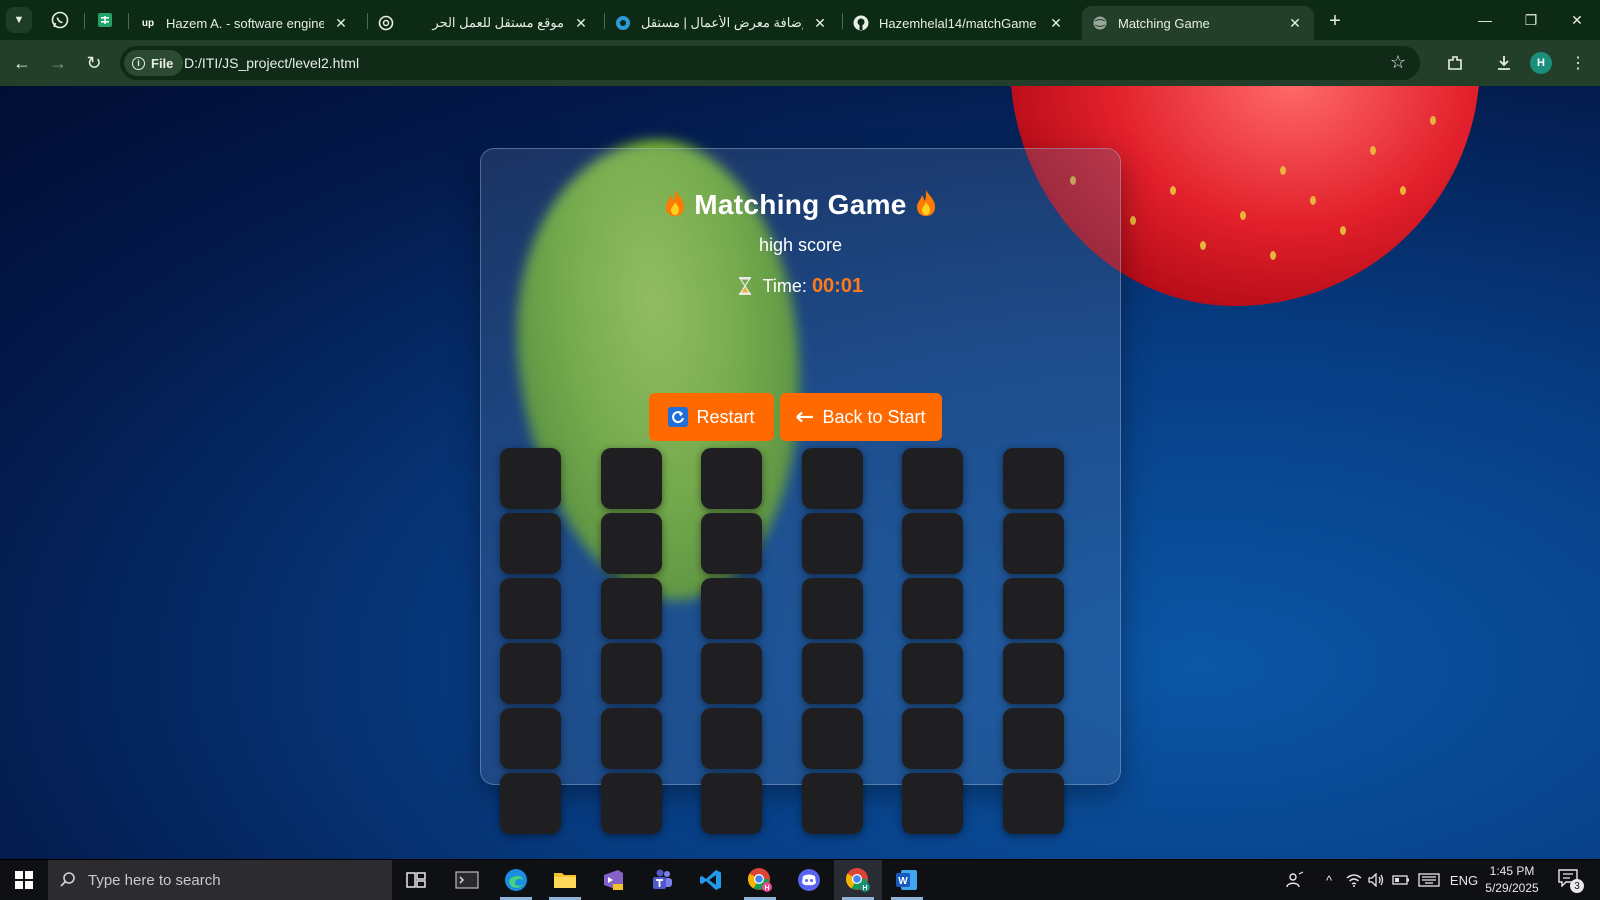  I want to click on taskbar-app-terminal, so click(467, 880).